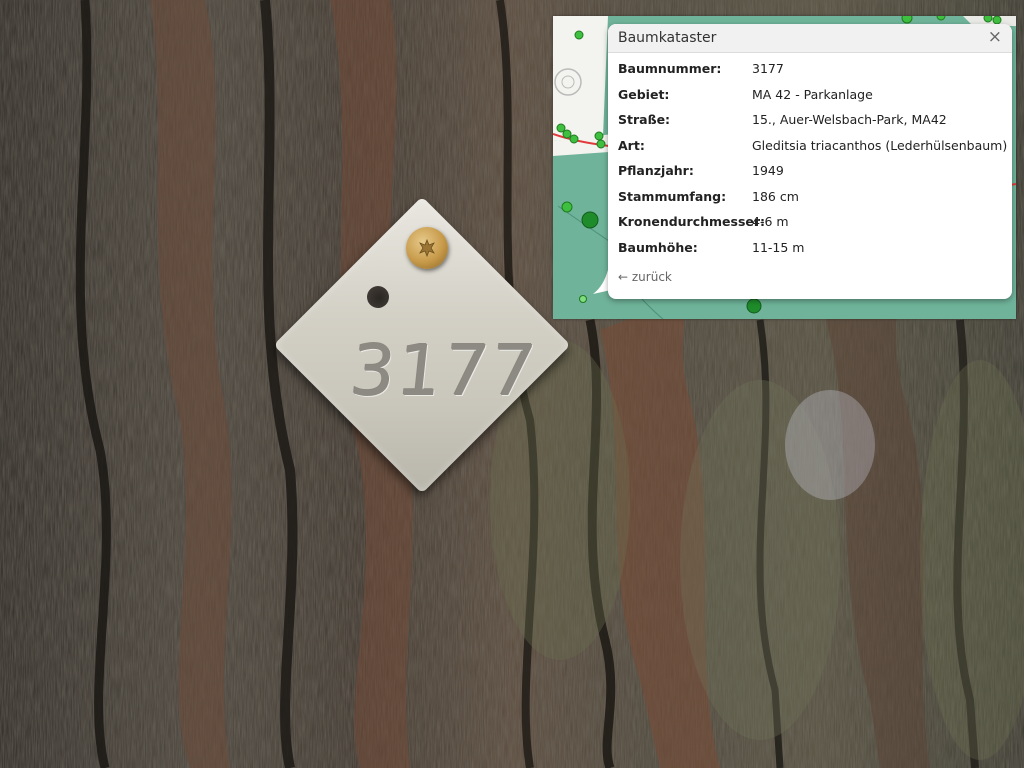  I want to click on info-row-baumhoehe: Baumhöhe: 11-15 m, so click(814, 251).